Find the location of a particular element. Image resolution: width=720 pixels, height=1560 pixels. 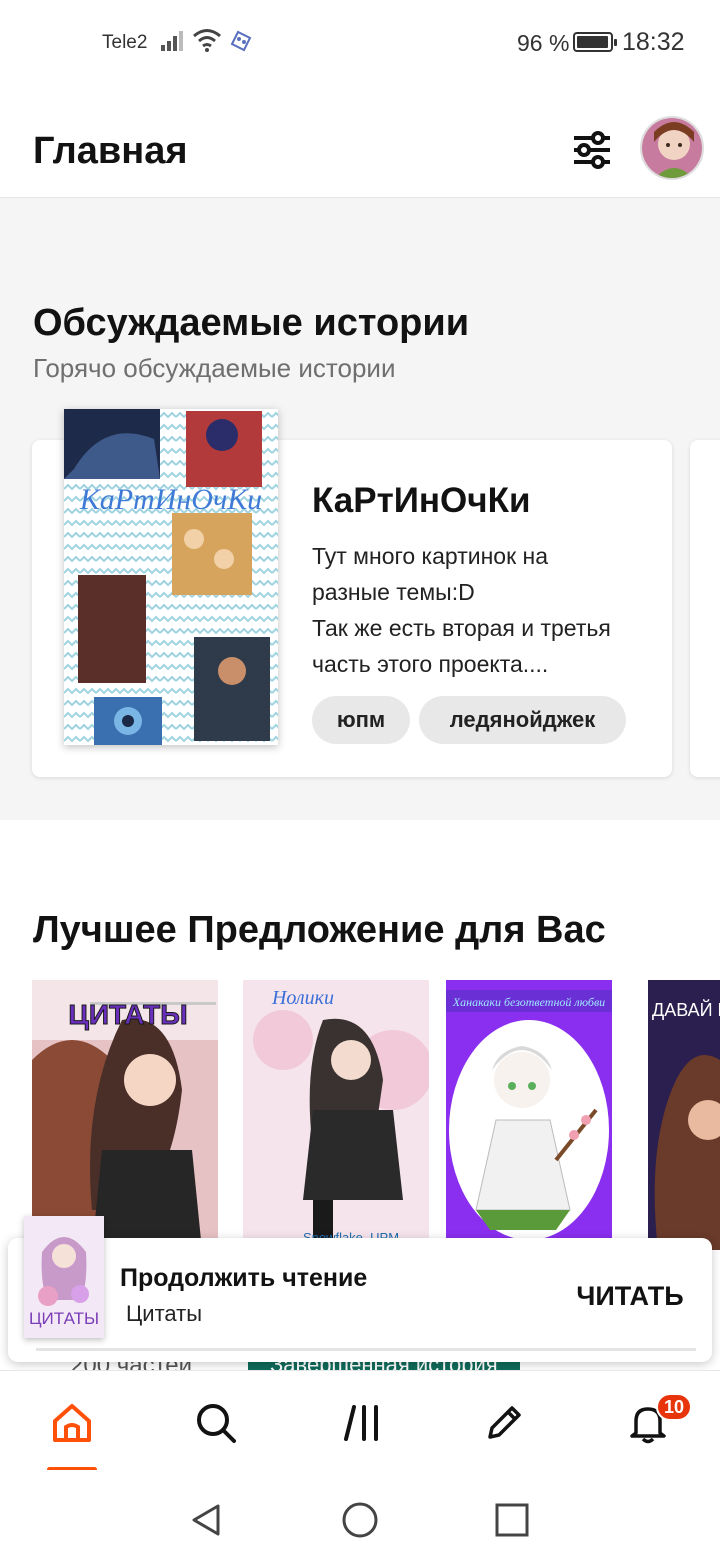

nav-write is located at coordinates (504, 1423).